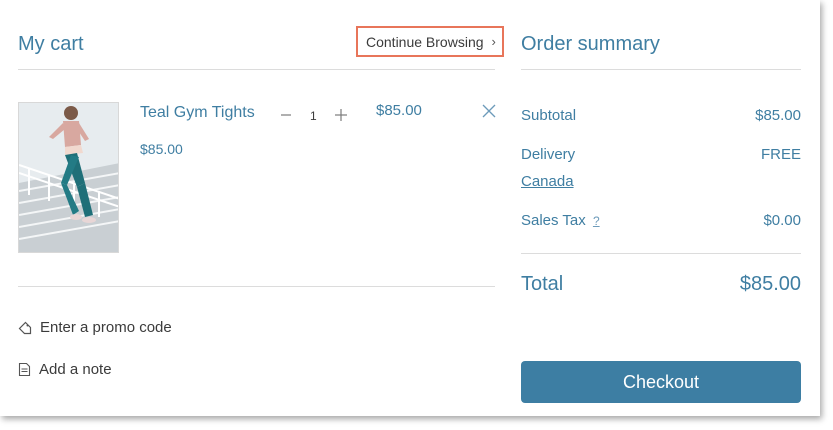 The image size is (833, 430). What do you see at coordinates (778, 115) in the screenshot?
I see `subtotal-value: $85.00` at bounding box center [778, 115].